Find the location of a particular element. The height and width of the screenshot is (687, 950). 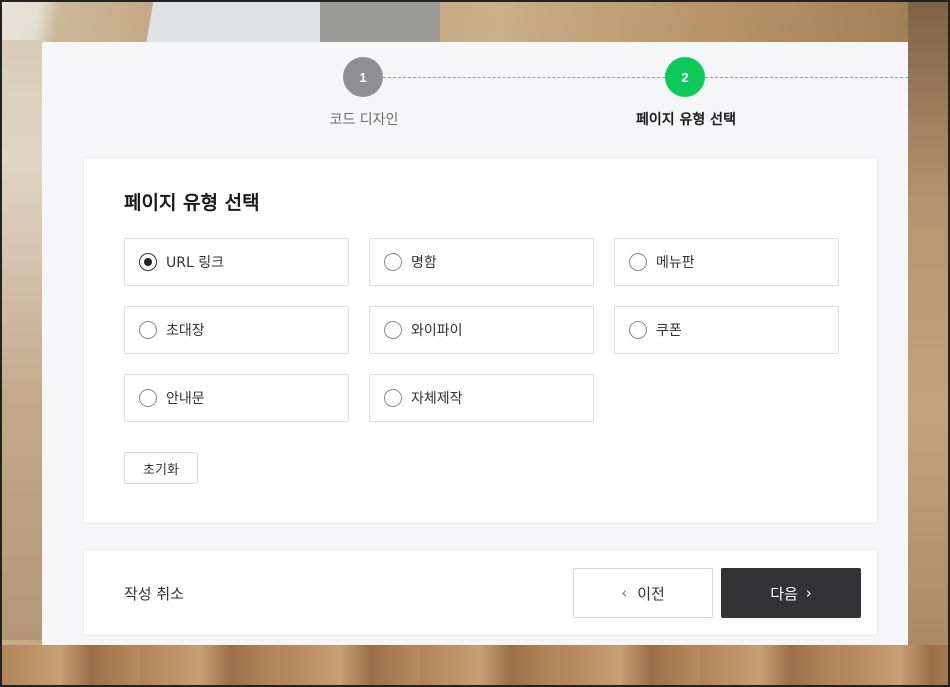

background-box-left is located at coordinates (21, 340).